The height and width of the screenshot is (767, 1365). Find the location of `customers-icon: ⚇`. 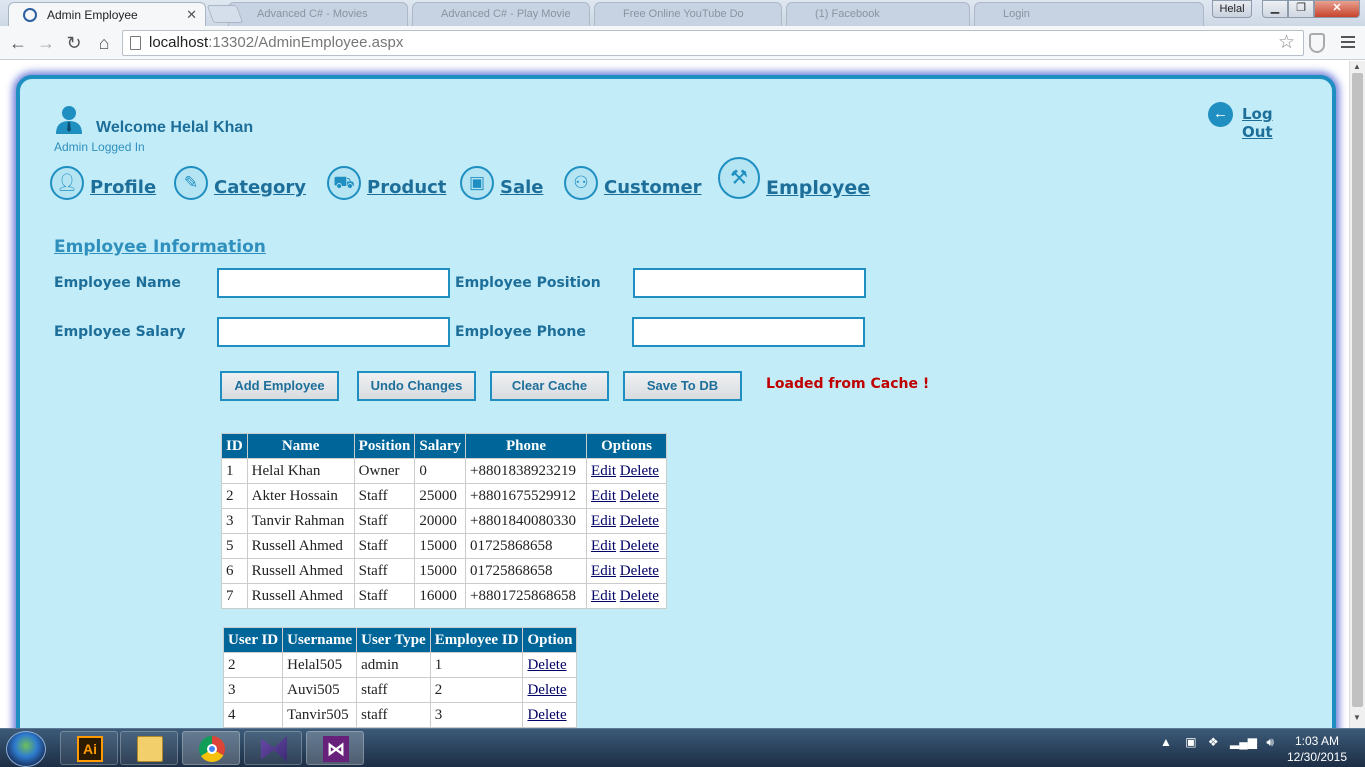

customers-icon: ⚇ is located at coordinates (581, 183).